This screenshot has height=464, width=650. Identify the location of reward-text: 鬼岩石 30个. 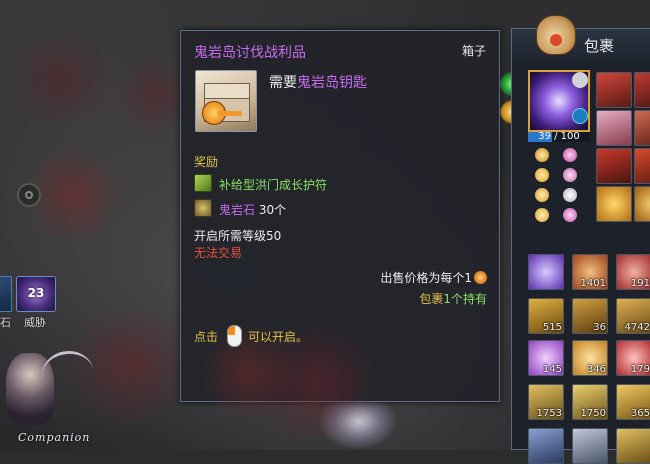
(252, 209).